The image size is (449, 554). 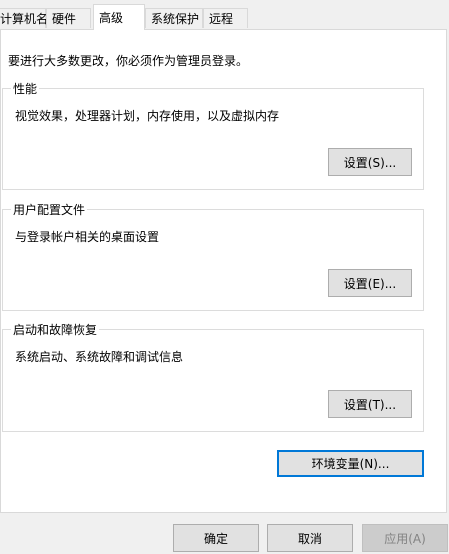 What do you see at coordinates (111, 18) in the screenshot?
I see `tab-label: 高级` at bounding box center [111, 18].